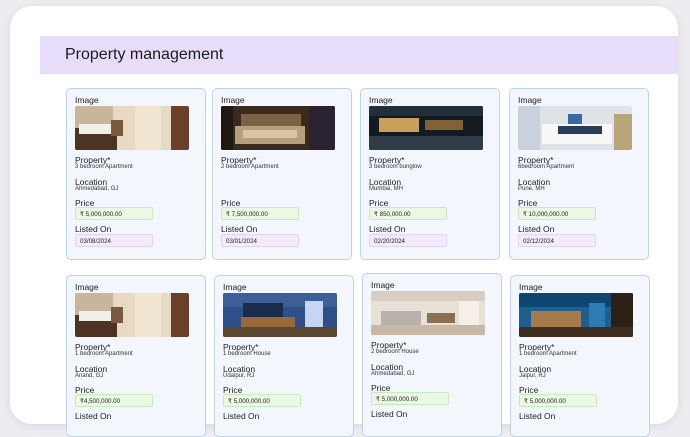 The width and height of the screenshot is (690, 437). Describe the element at coordinates (546, 167) in the screenshot. I see `property-name: 6bedroom Apartment` at that location.